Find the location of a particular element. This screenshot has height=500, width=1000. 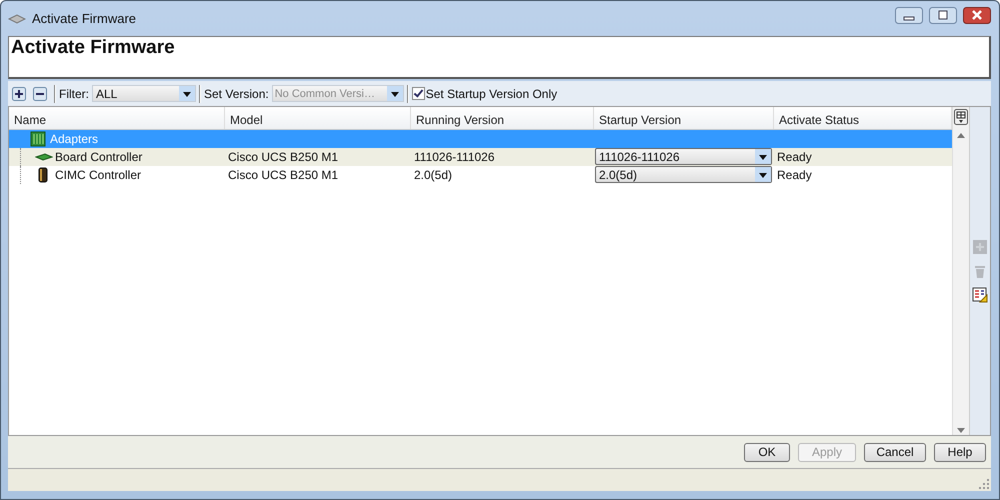

startup-version-dropdown: 2.0(5d) is located at coordinates (683, 174).